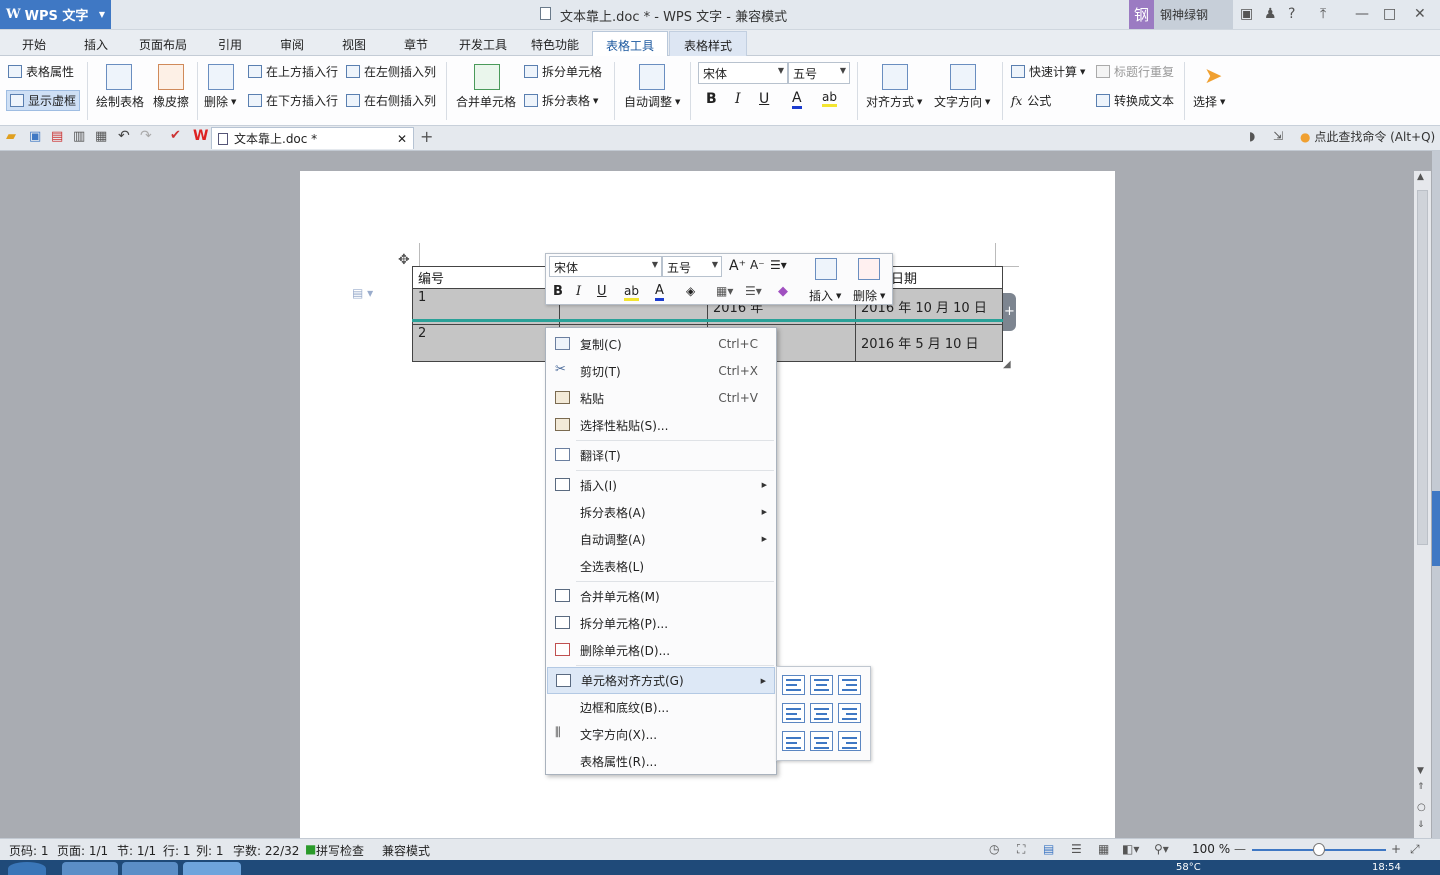 This screenshot has width=1440, height=875. I want to click on tab-page-layout: 页面布局, so click(163, 44).